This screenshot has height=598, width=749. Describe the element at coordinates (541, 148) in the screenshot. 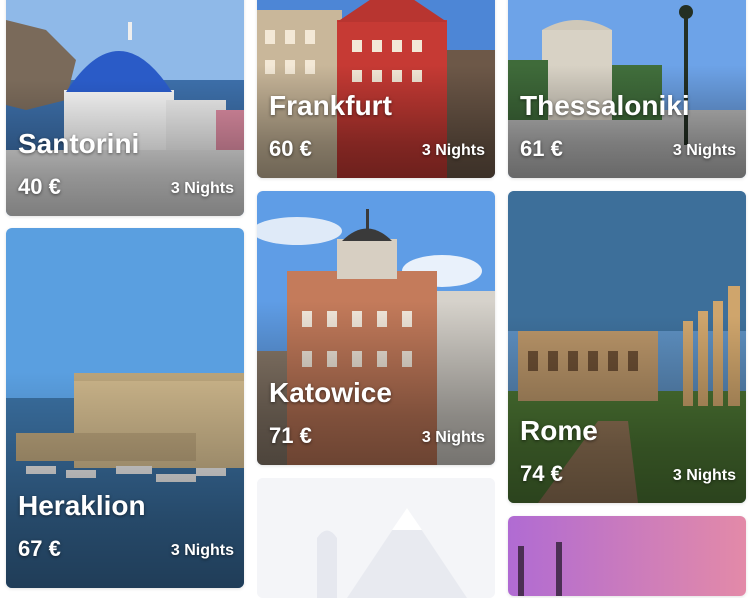

I see `price: 61 €` at that location.